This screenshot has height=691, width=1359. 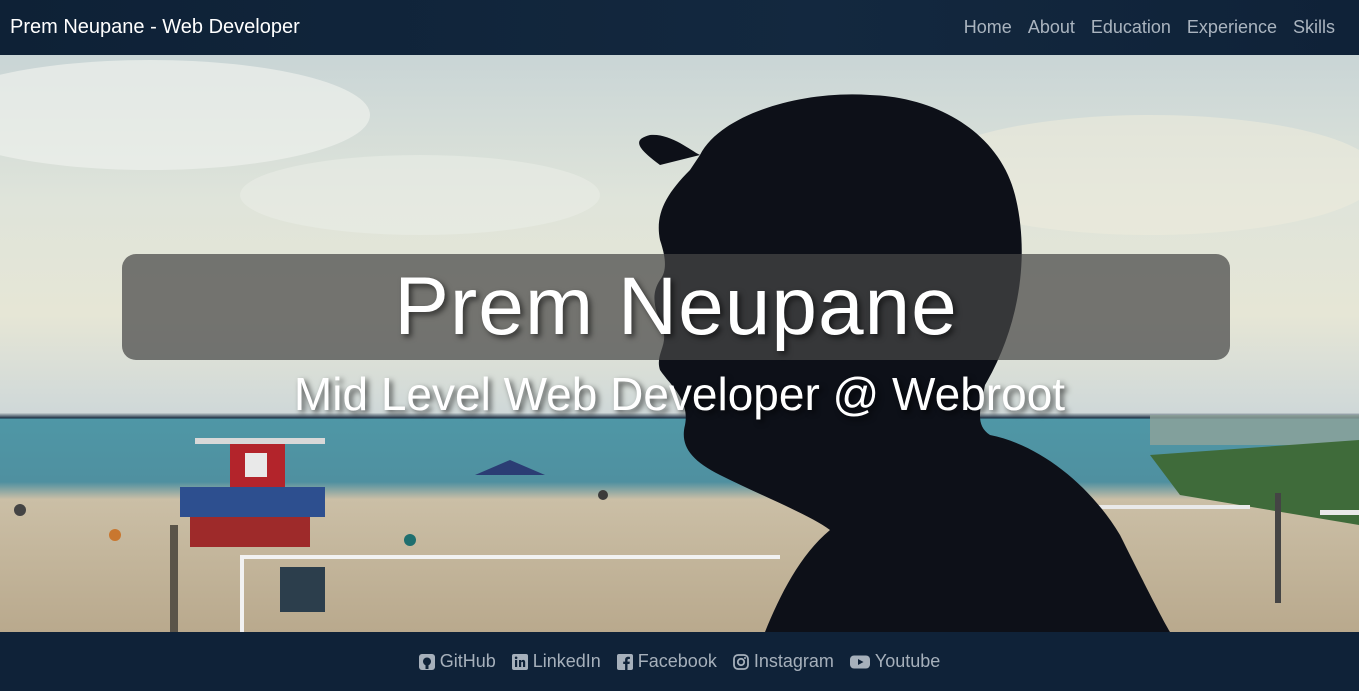 I want to click on youtube-link: Youtube, so click(x=895, y=661).